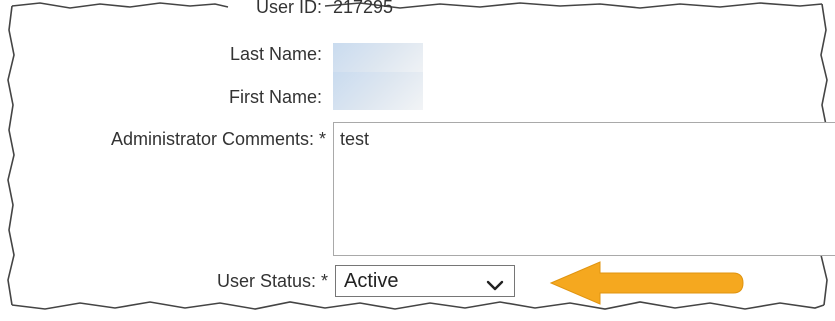 The image size is (835, 321). I want to click on arrow-left-icon, so click(646, 283).